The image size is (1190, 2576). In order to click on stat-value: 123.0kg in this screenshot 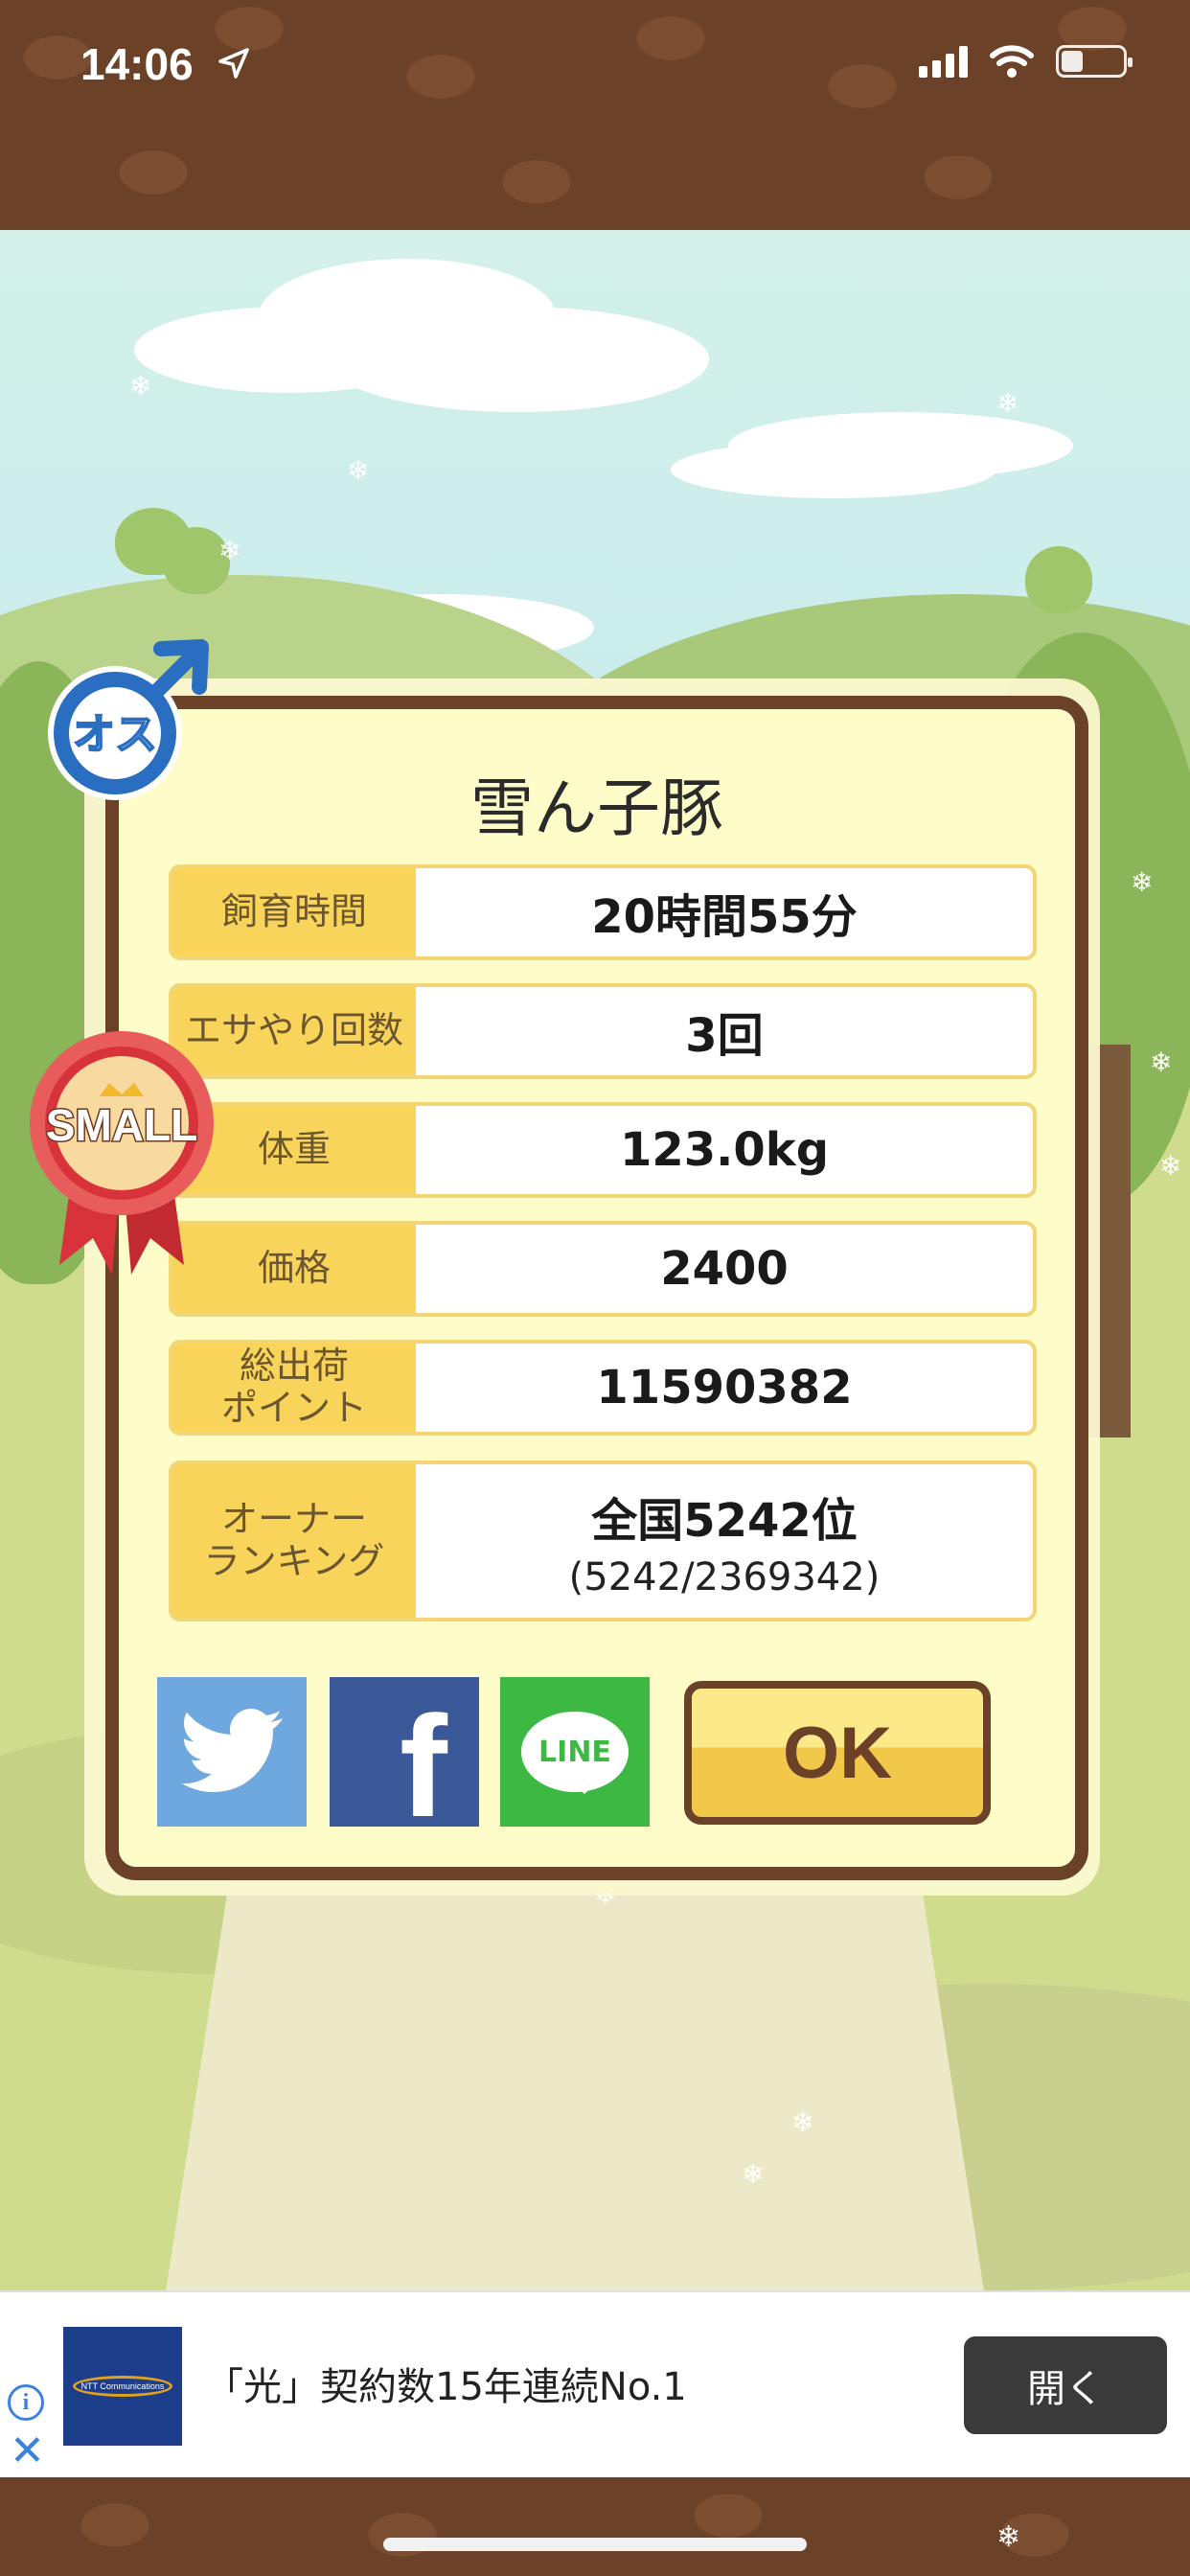, I will do `click(725, 1150)`.